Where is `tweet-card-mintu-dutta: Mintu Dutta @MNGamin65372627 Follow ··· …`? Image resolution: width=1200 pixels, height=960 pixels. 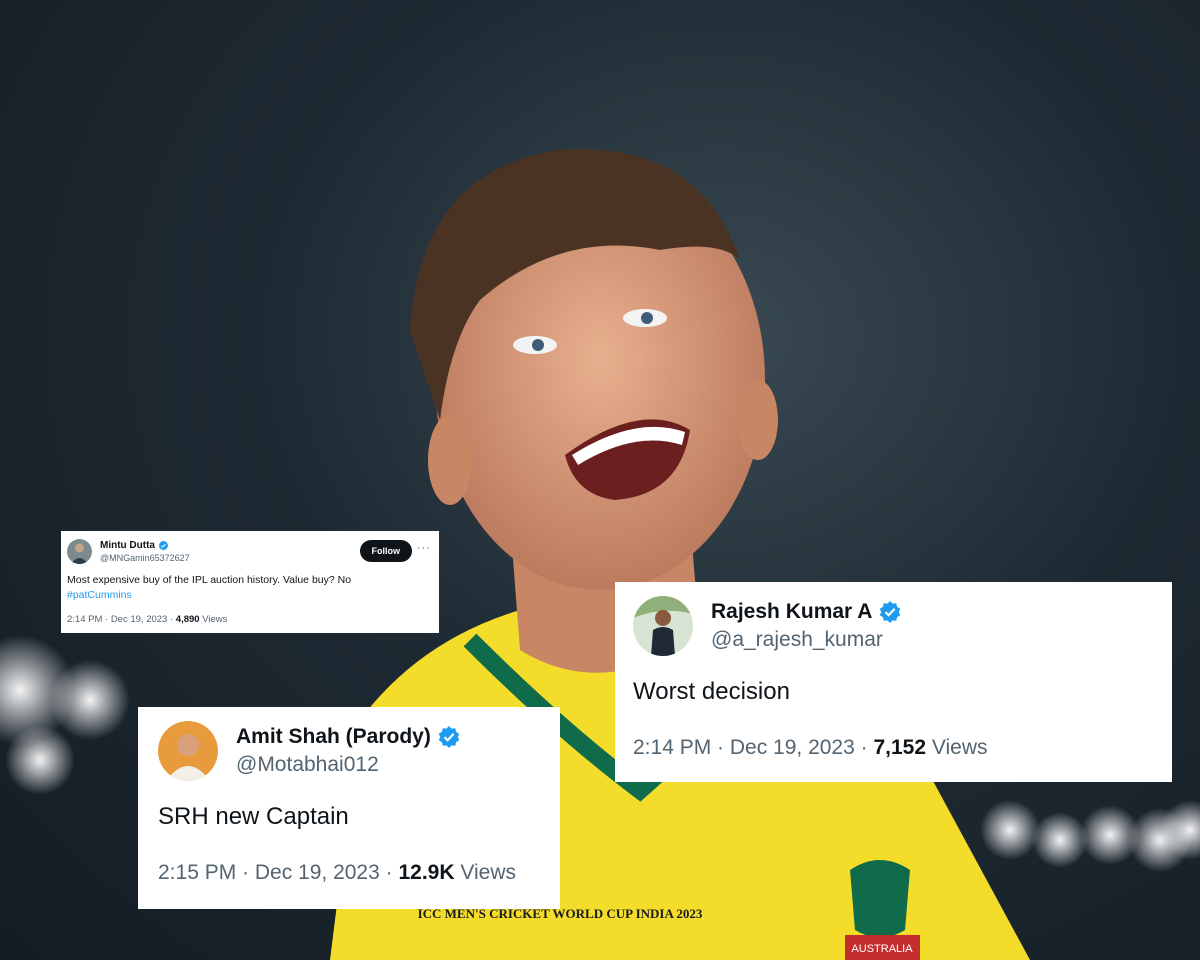 tweet-card-mintu-dutta: Mintu Dutta @MNGamin65372627 Follow ··· … is located at coordinates (250, 582).